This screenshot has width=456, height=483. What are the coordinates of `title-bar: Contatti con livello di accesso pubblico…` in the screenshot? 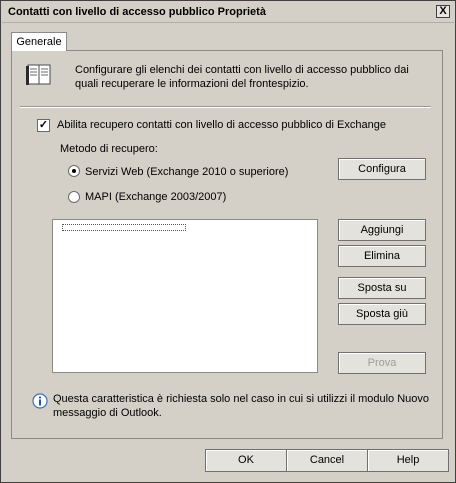 It's located at (228, 12).